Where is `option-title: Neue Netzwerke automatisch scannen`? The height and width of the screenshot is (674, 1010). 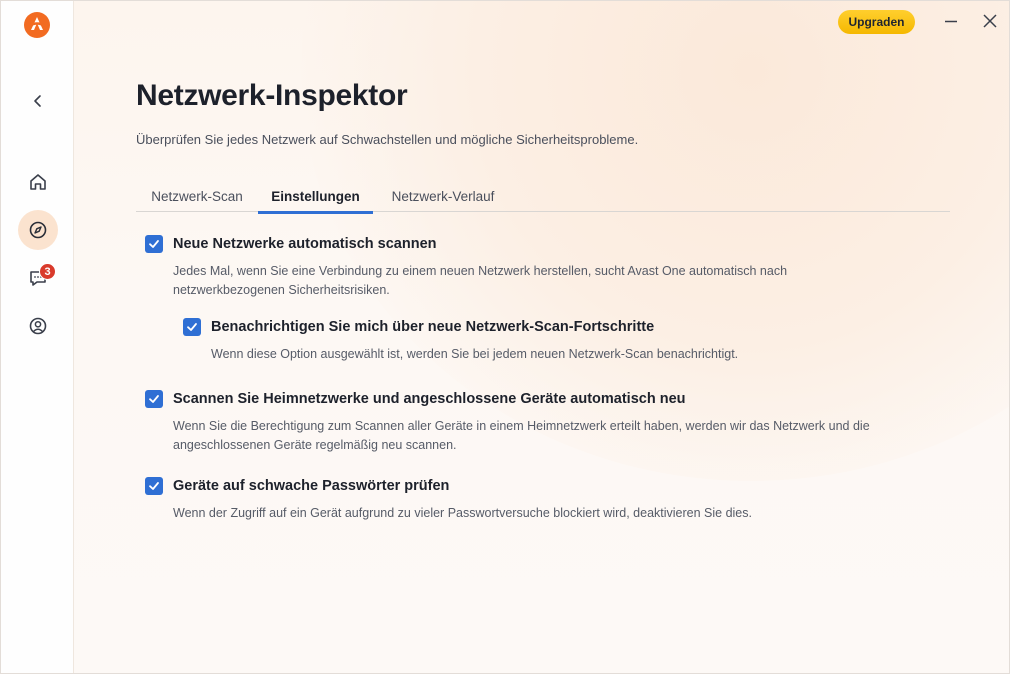
option-title: Neue Netzwerke automatisch scannen is located at coordinates (305, 244).